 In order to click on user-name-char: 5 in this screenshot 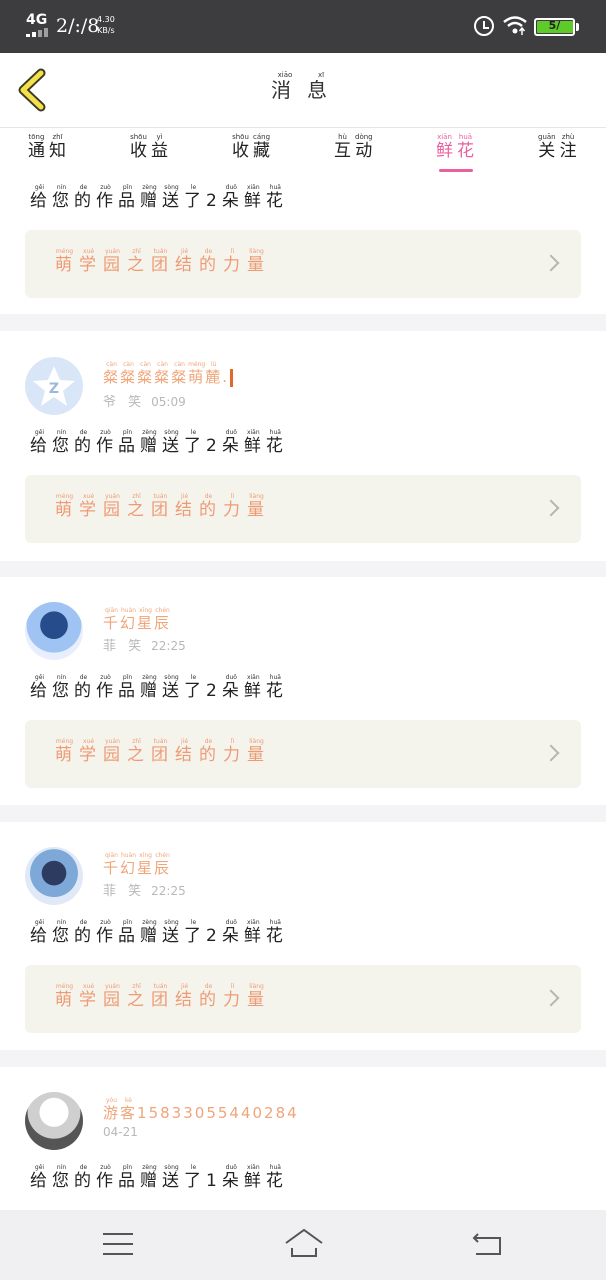, I will do `click(223, 1113)`.